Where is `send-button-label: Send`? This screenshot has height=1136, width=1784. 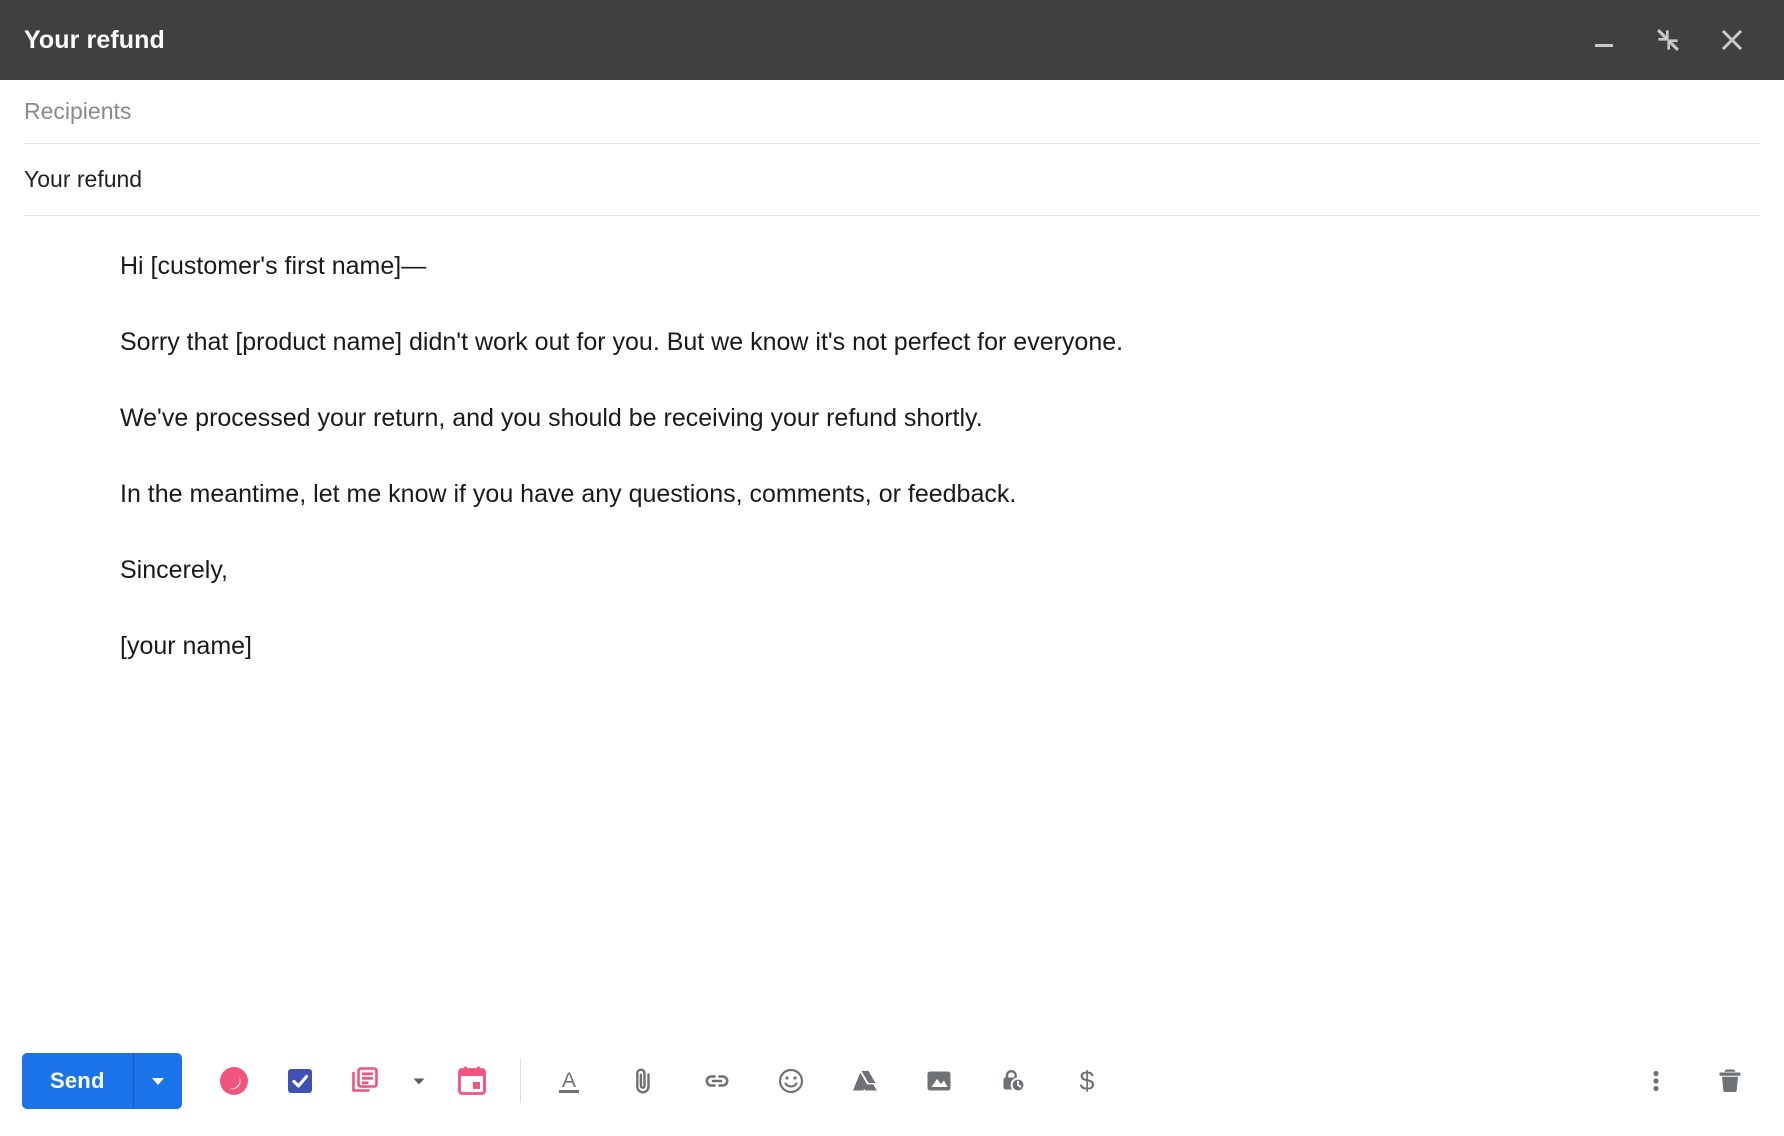 send-button-label: Send is located at coordinates (77, 1080).